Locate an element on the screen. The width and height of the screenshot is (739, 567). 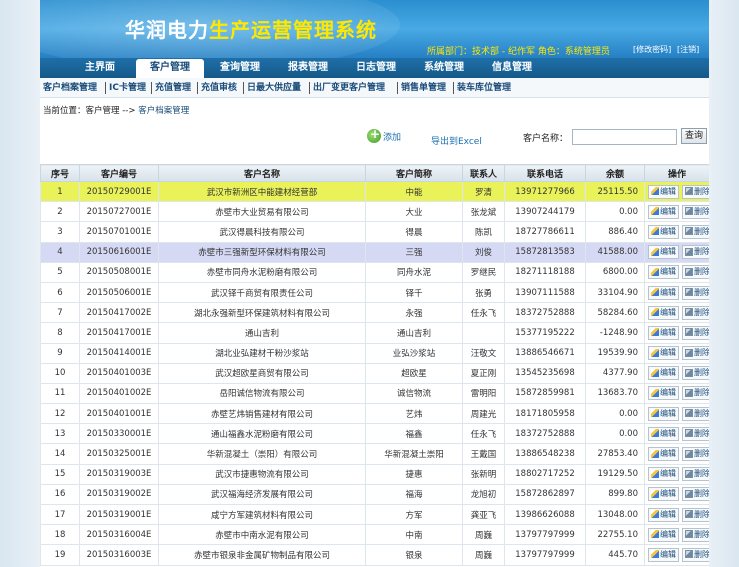
nav-item-home: 主界面 is located at coordinates (100, 68).